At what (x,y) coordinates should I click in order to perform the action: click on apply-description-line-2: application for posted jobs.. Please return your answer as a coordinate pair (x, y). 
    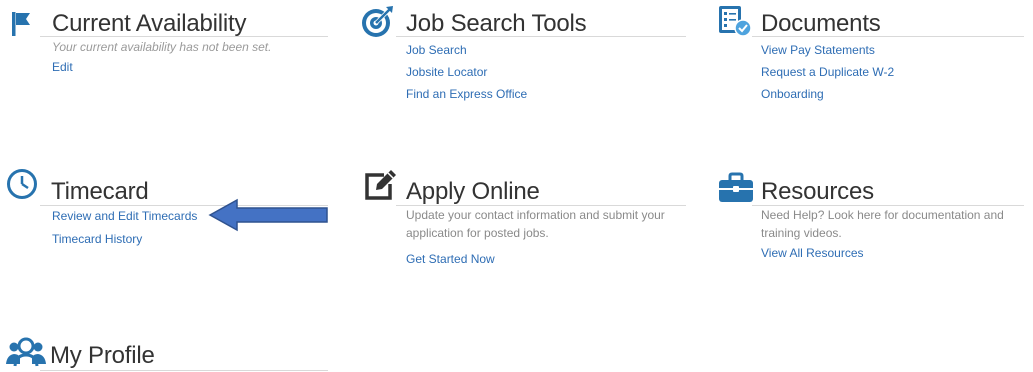
    Looking at the image, I should click on (477, 233).